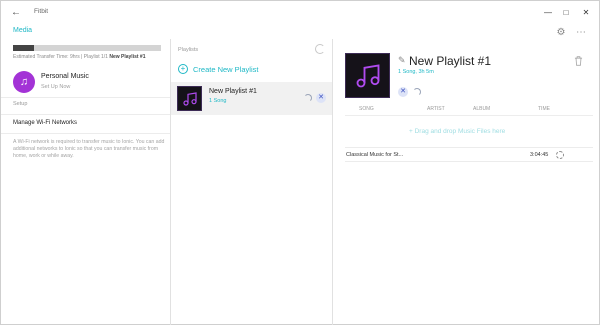 The image size is (600, 325). Describe the element at coordinates (366, 109) in the screenshot. I see `column-song: SONG` at that location.